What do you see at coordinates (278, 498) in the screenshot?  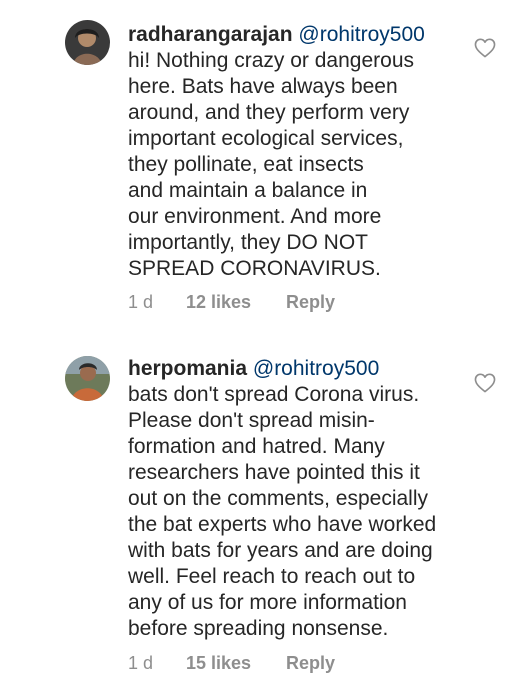 I see `comment-text-line: out on the comments, especially` at bounding box center [278, 498].